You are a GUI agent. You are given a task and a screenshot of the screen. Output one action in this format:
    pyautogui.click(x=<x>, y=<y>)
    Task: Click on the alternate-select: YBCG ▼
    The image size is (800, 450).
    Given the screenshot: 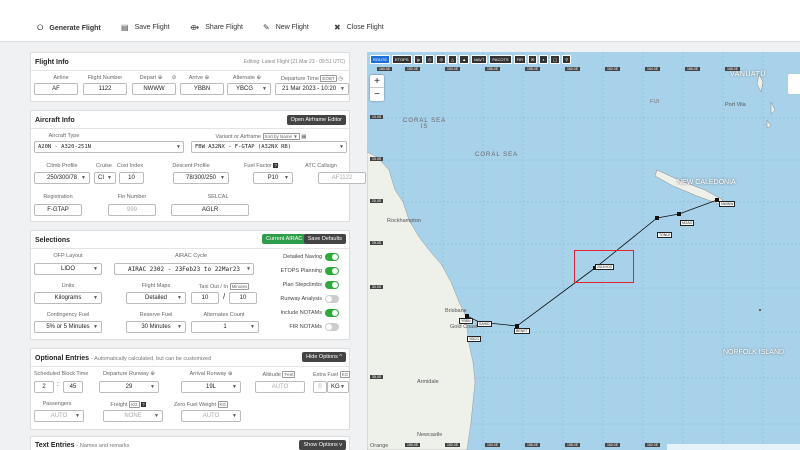 What is the action you would take?
    pyautogui.click(x=249, y=89)
    